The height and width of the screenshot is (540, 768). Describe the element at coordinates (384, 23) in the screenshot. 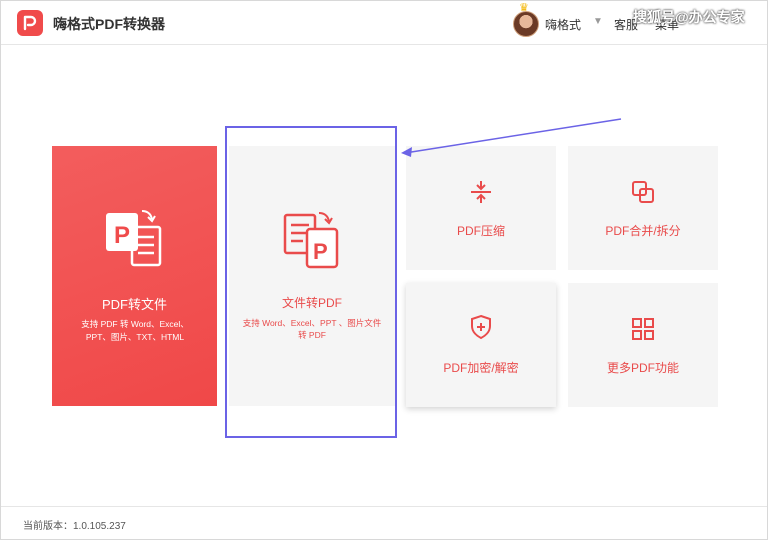

I see `title-bar: 嗨格式PDF转换器 ♛ 嗨格式 ▼ 客服 菜单 搜狐号@办公专家` at that location.